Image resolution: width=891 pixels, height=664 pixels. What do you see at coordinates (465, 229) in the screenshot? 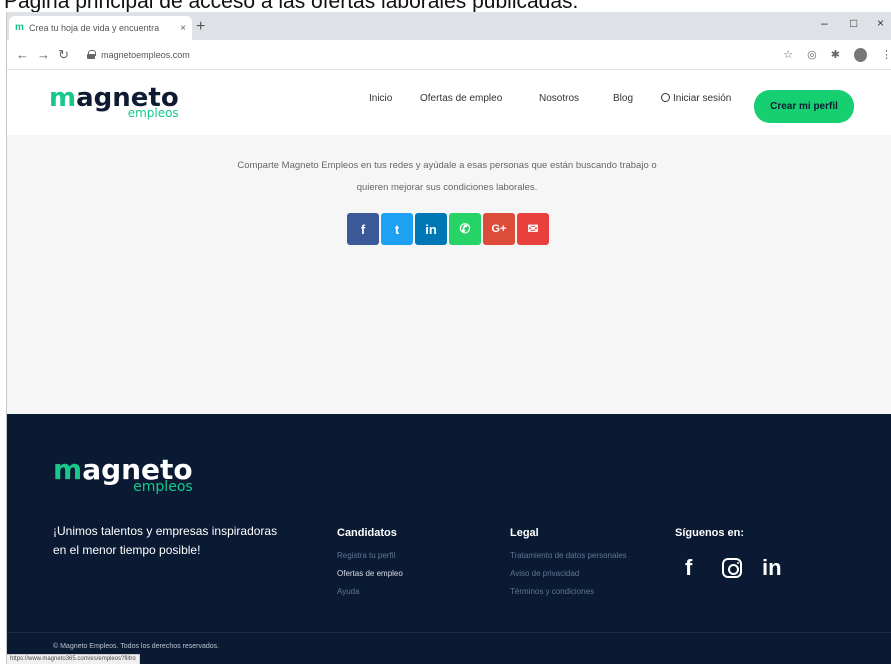
I see `share-whatsapp-button: ✆` at bounding box center [465, 229].